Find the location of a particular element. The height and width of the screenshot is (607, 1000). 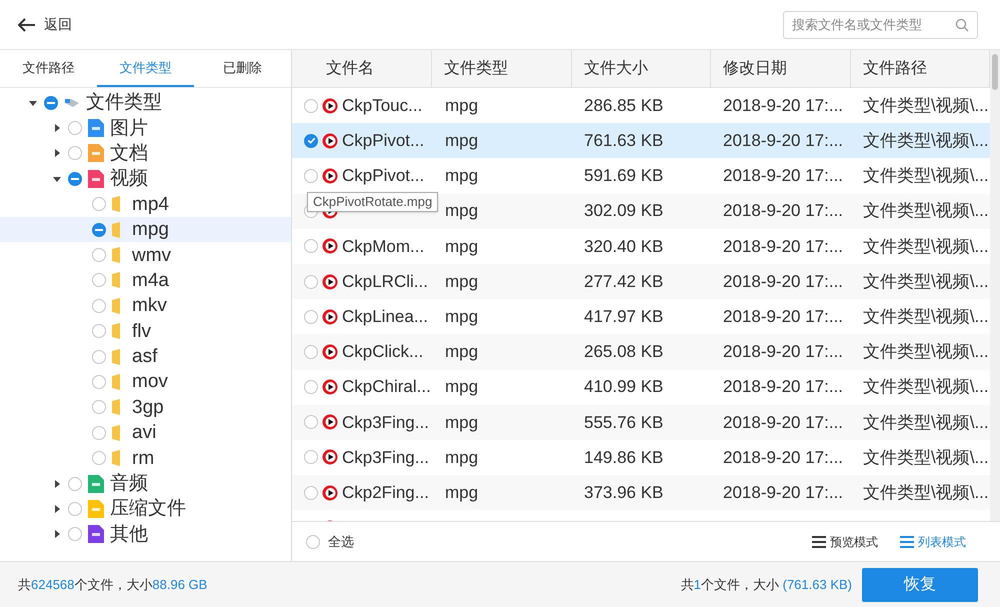

table-cell-text: 265.08 KB is located at coordinates (623, 352).